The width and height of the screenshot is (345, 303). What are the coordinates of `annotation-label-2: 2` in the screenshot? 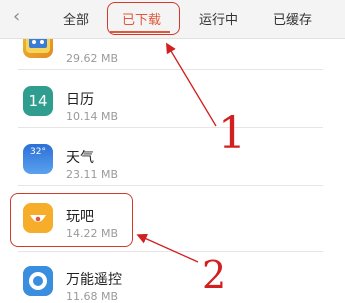 It's located at (214, 275).